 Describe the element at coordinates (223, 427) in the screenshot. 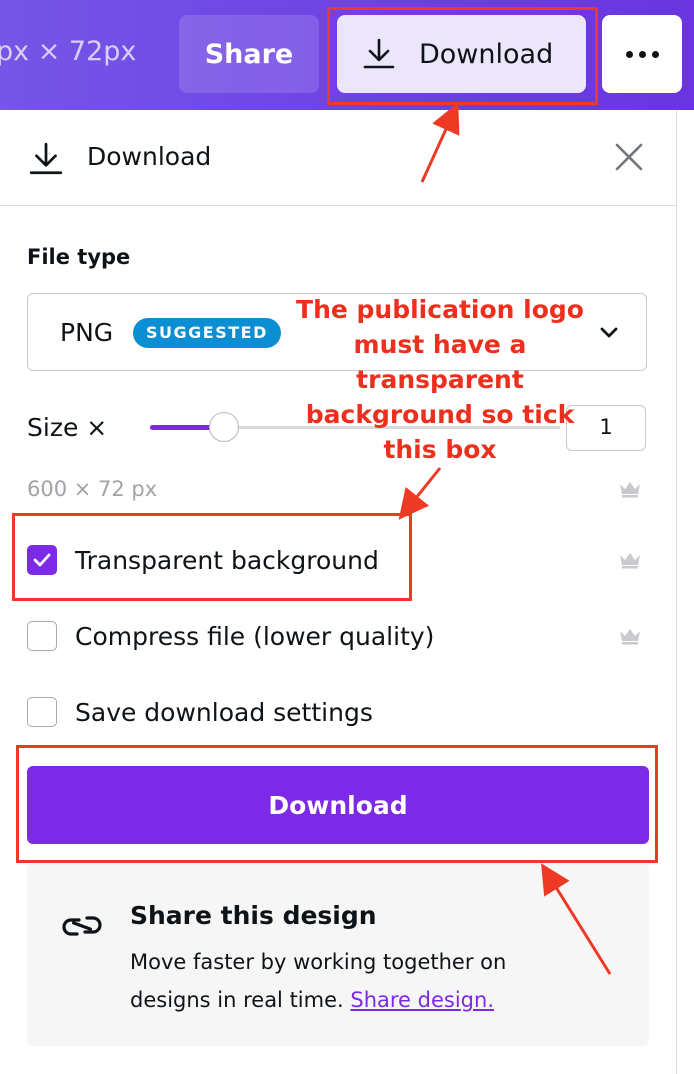

I see `size-slider-thumb` at that location.